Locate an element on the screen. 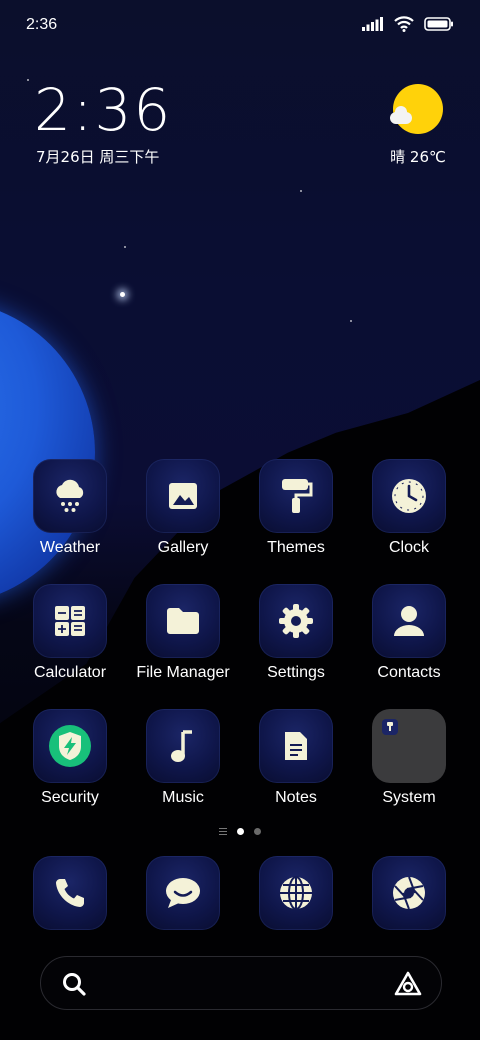 This screenshot has width=480, height=1040. app-clock: Clock is located at coordinates (409, 508).